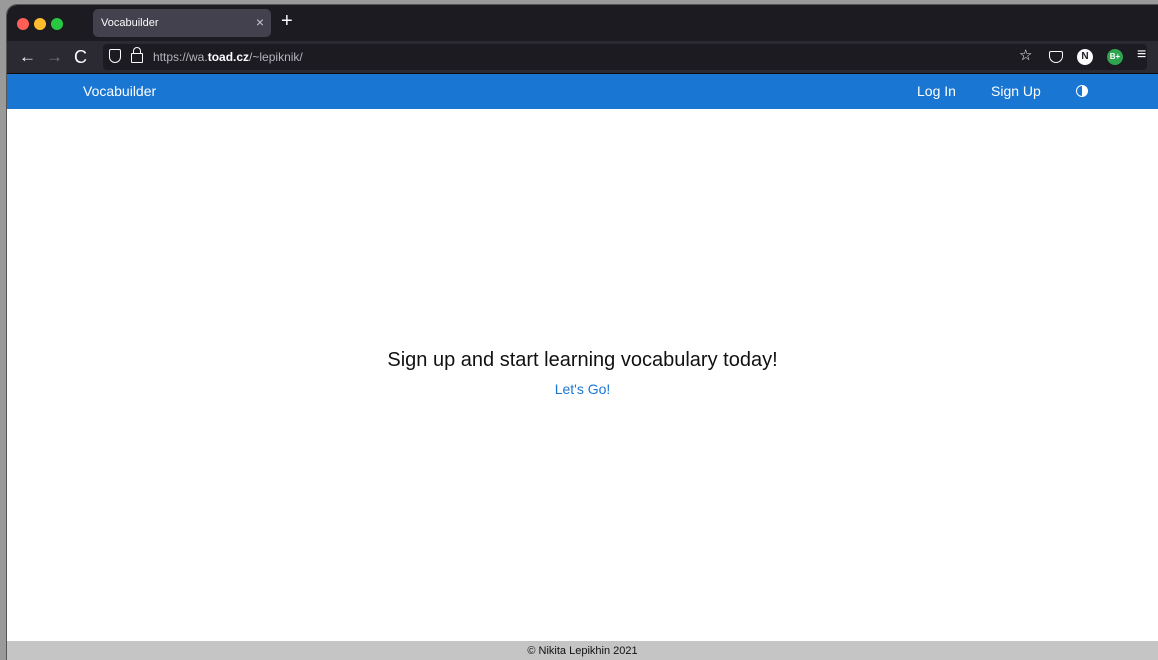  I want to click on close-window-button, so click(23, 24).